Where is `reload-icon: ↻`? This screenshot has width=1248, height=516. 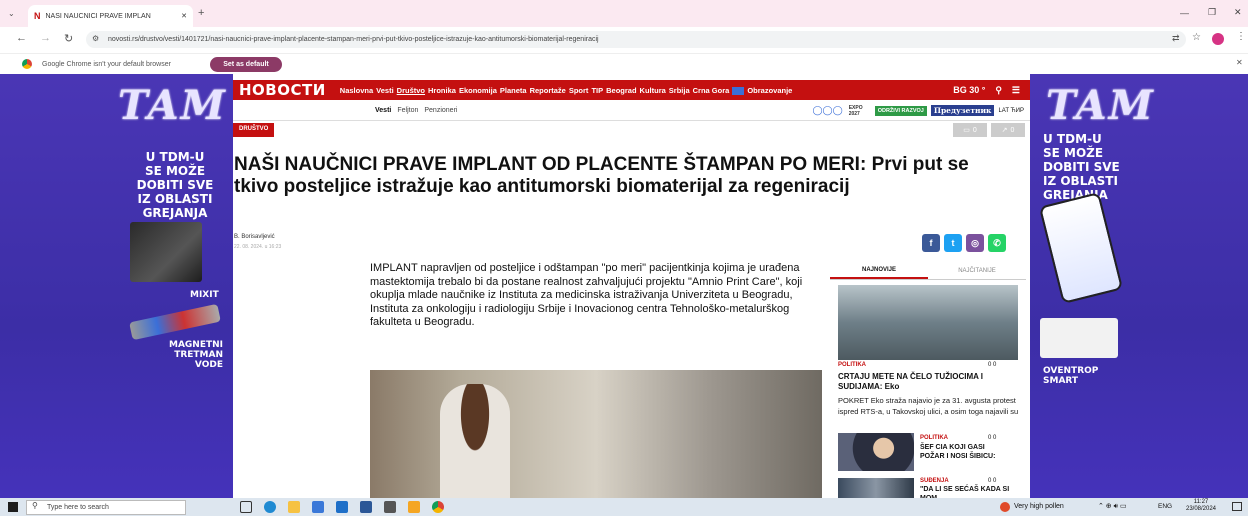
reload-icon: ↻ is located at coordinates (68, 38).